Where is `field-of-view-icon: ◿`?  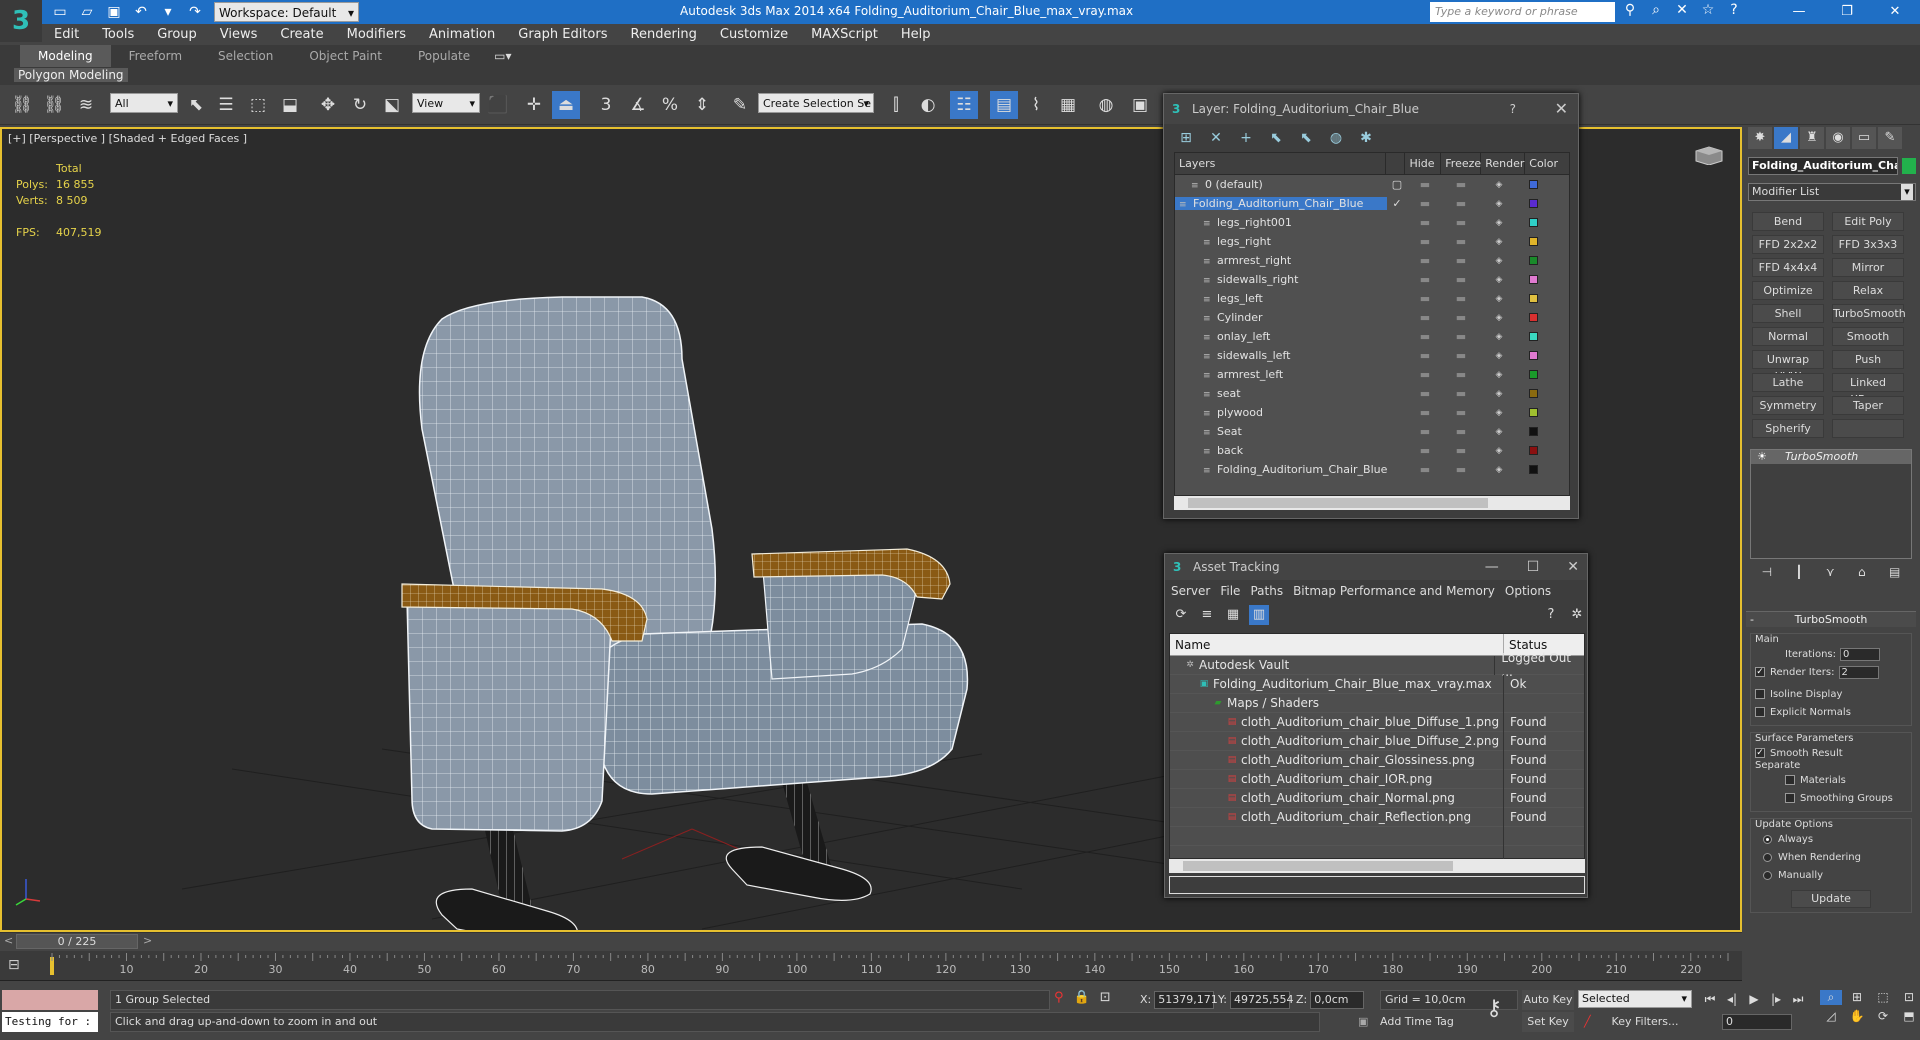
field-of-view-icon: ◿ is located at coordinates (1831, 1016).